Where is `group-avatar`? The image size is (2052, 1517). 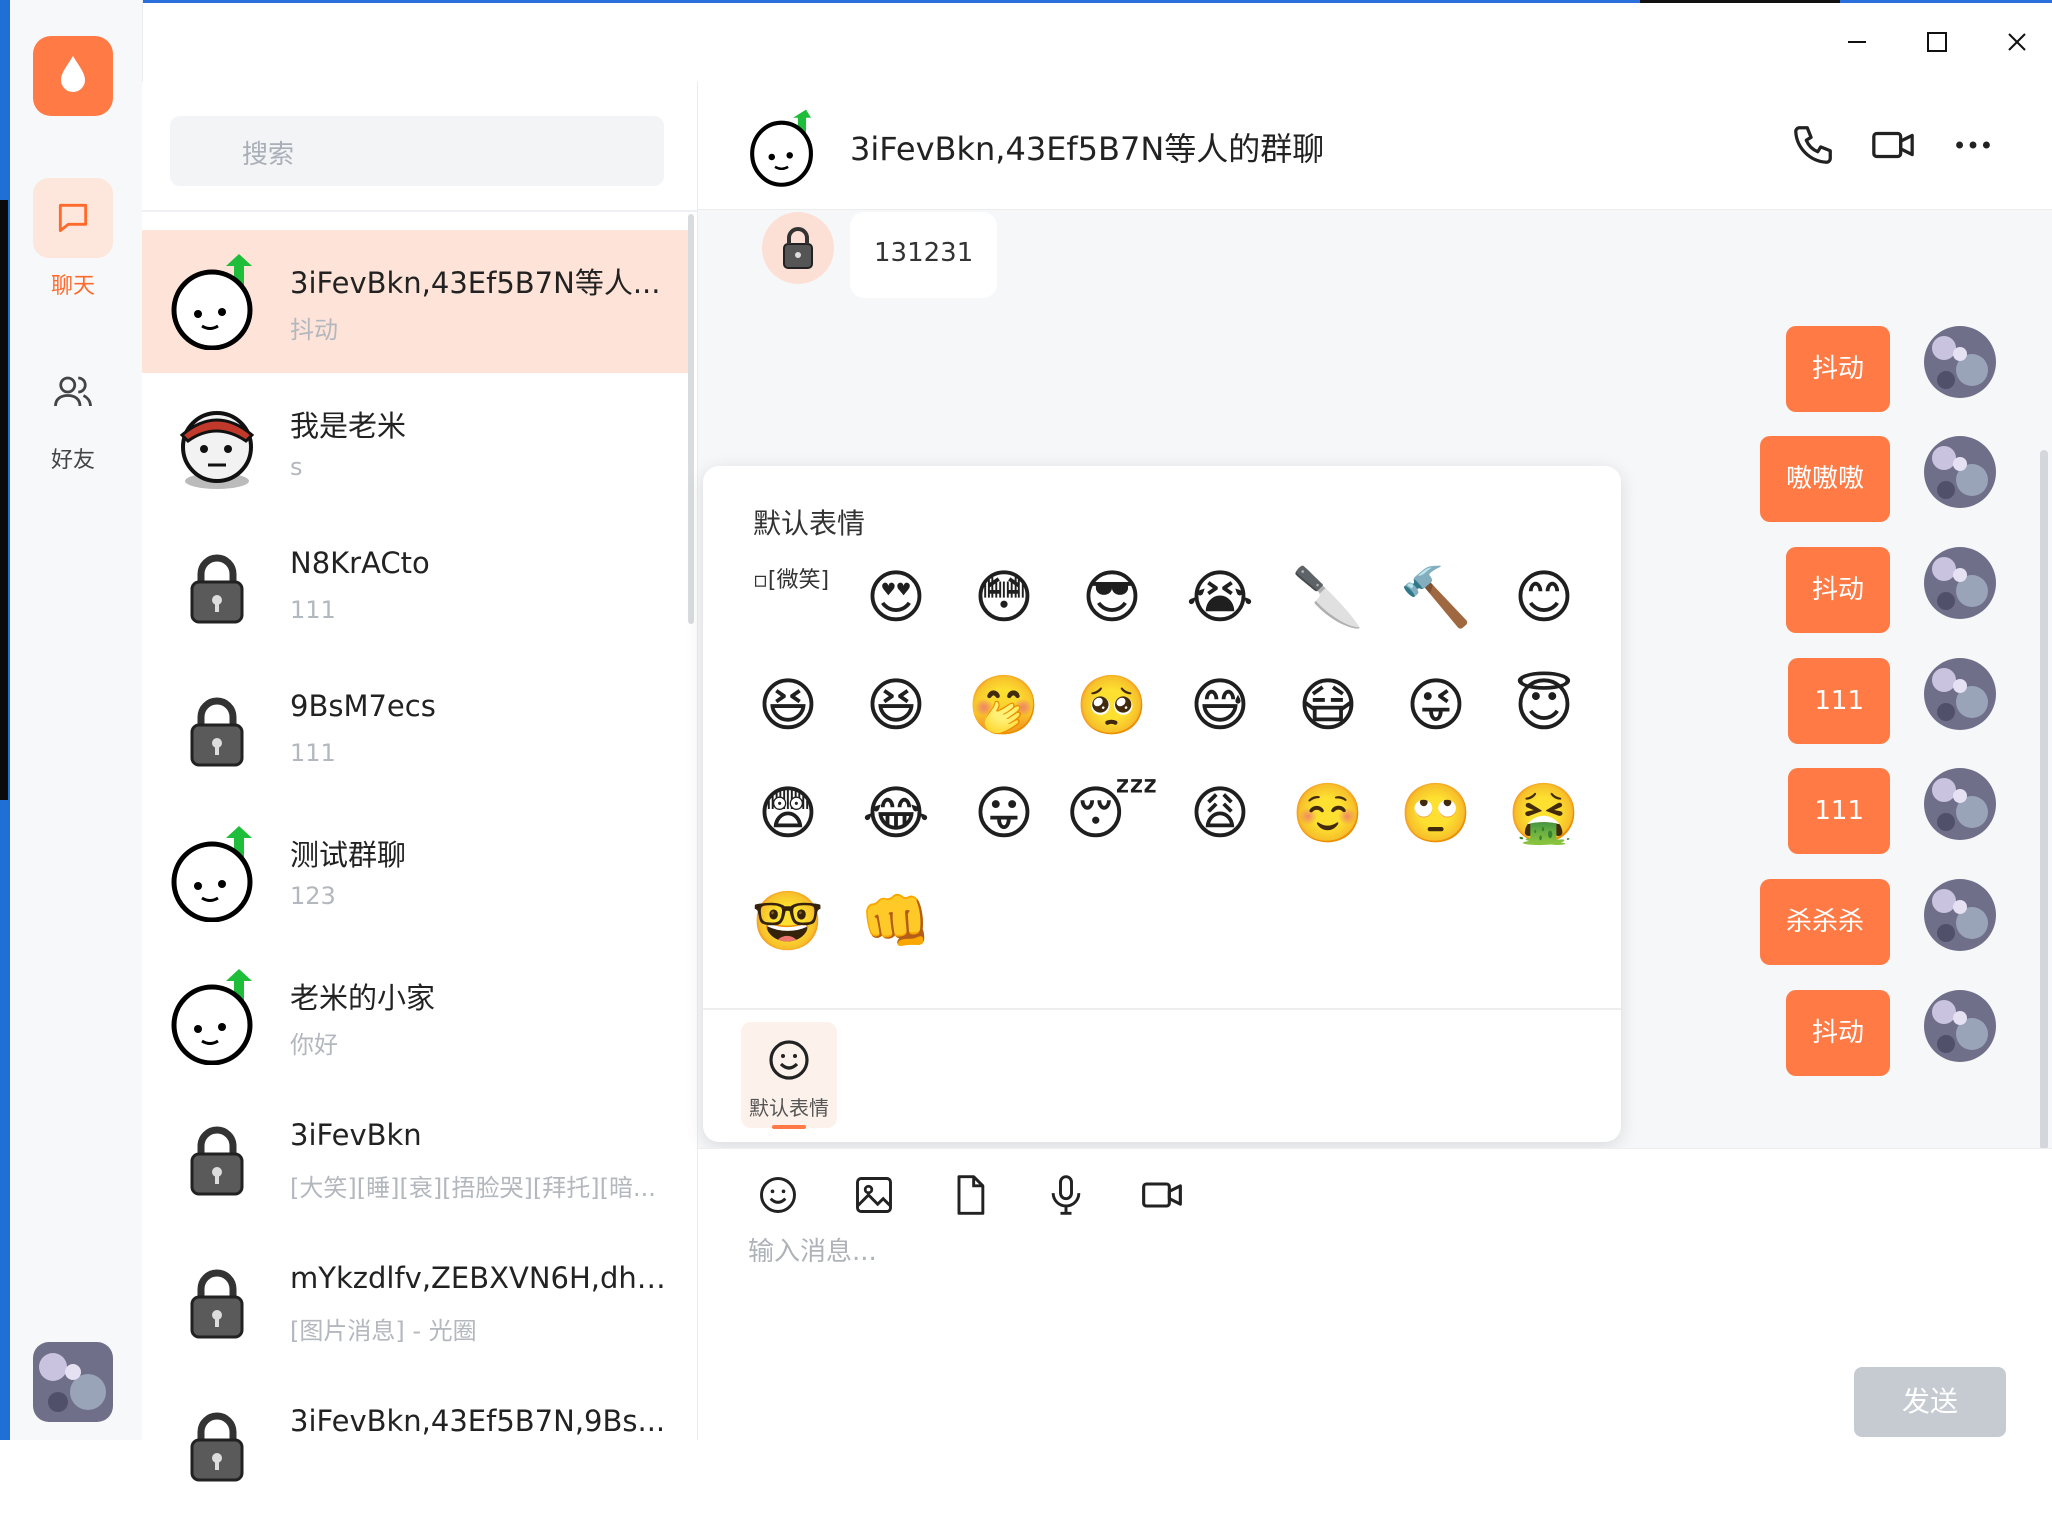
group-avatar is located at coordinates (784, 148).